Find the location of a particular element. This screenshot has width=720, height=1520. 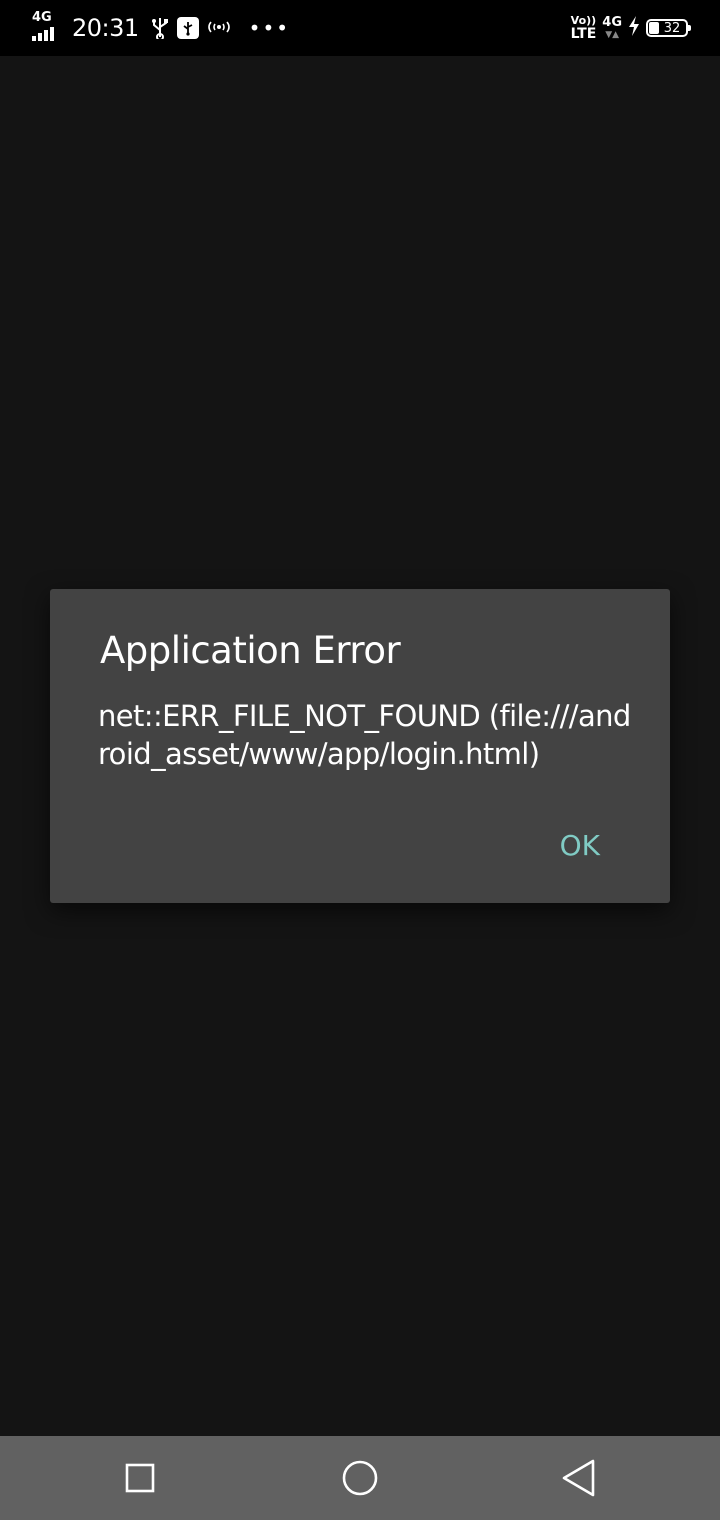

data-activity-icon: 4G ▼▲ is located at coordinates (612, 28).